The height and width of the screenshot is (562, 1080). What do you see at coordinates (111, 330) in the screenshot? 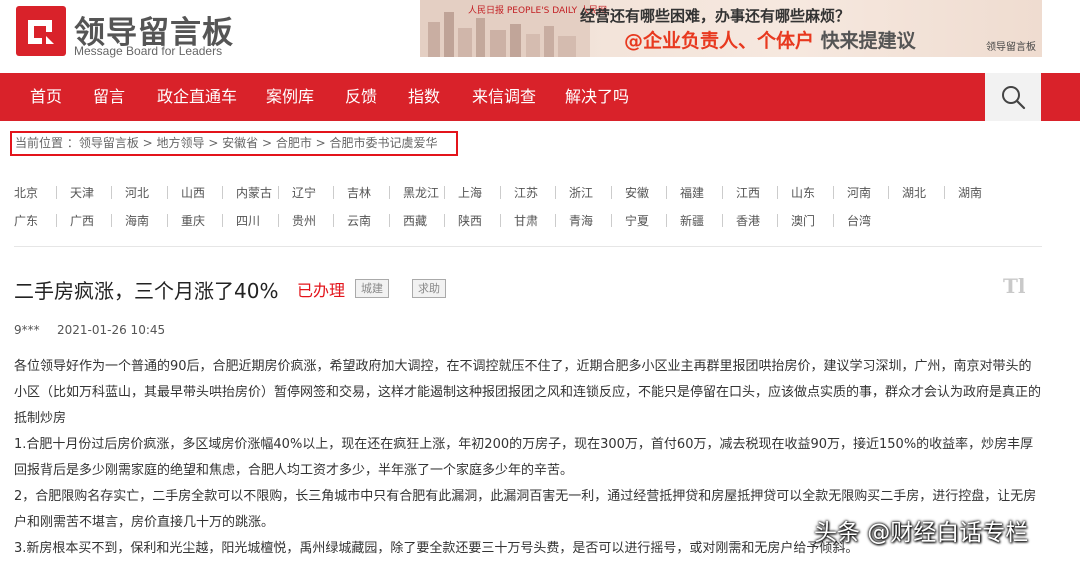
I see `message-timestamp: 2021-01-26 10:45` at bounding box center [111, 330].